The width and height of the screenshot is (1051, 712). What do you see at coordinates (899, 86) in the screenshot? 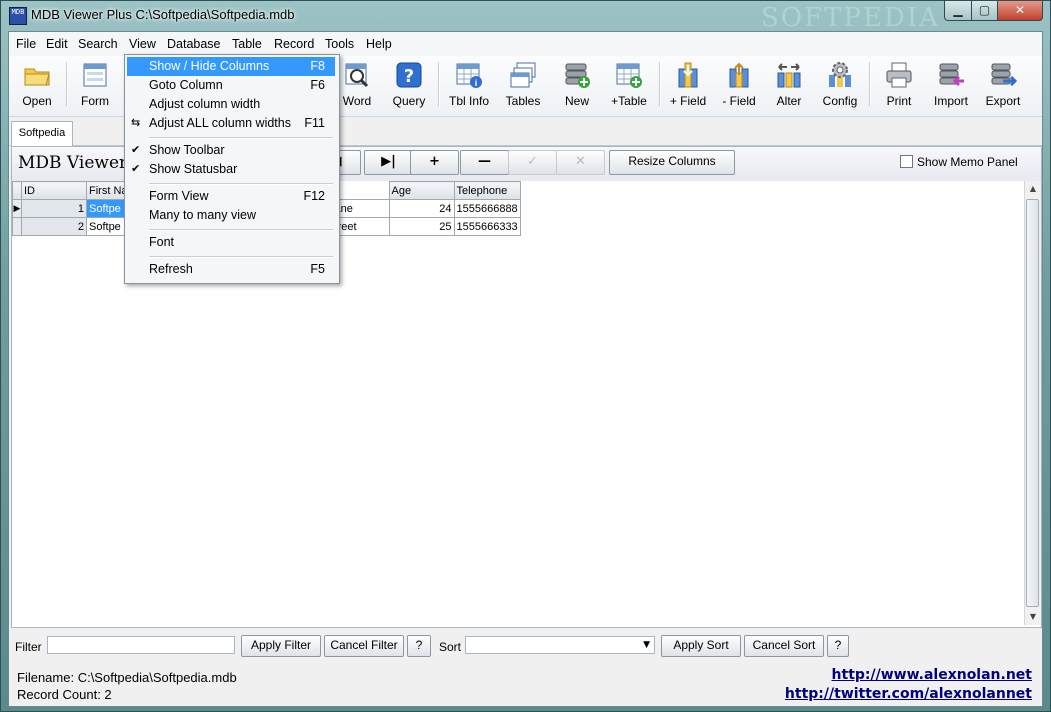
I see `print-button: Print` at bounding box center [899, 86].